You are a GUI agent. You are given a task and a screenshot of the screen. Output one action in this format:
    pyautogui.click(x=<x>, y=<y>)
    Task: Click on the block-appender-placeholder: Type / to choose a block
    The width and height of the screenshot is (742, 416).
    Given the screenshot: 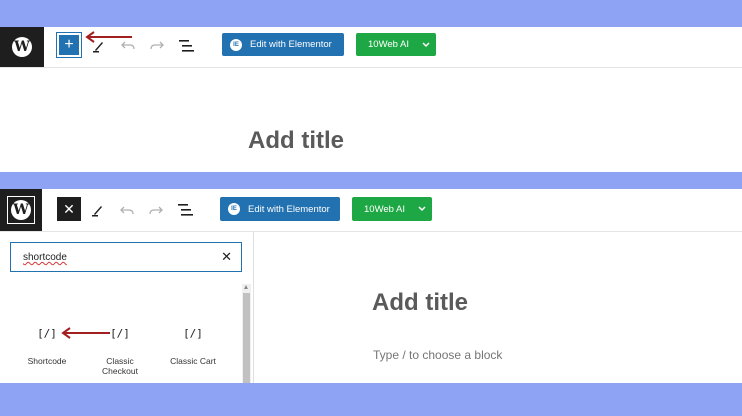 What is the action you would take?
    pyautogui.click(x=437, y=355)
    